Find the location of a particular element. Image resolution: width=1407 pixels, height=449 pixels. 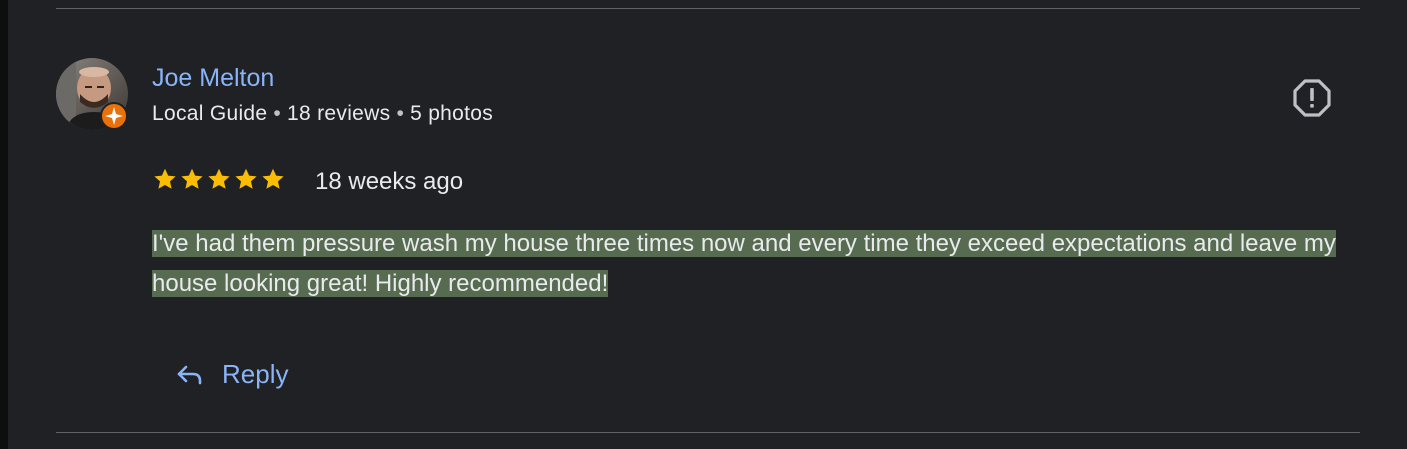

reviewer-meta: Local Guide • 18 reviews • 5 photos is located at coordinates (322, 114).